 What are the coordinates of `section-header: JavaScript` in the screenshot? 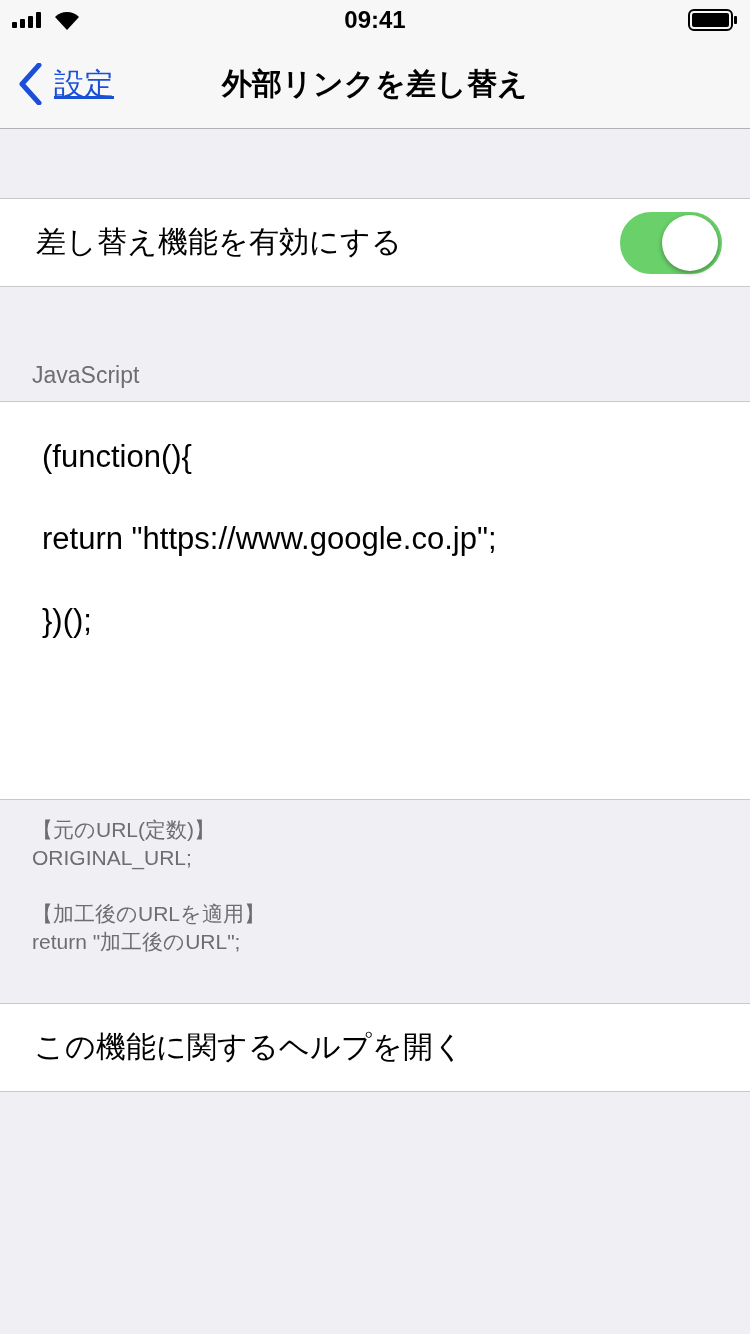 It's located at (86, 375).